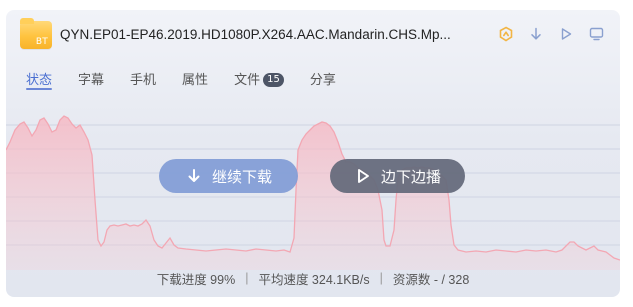 This screenshot has height=307, width=633. I want to click on source-count: 资源数 - / 328, so click(431, 279).